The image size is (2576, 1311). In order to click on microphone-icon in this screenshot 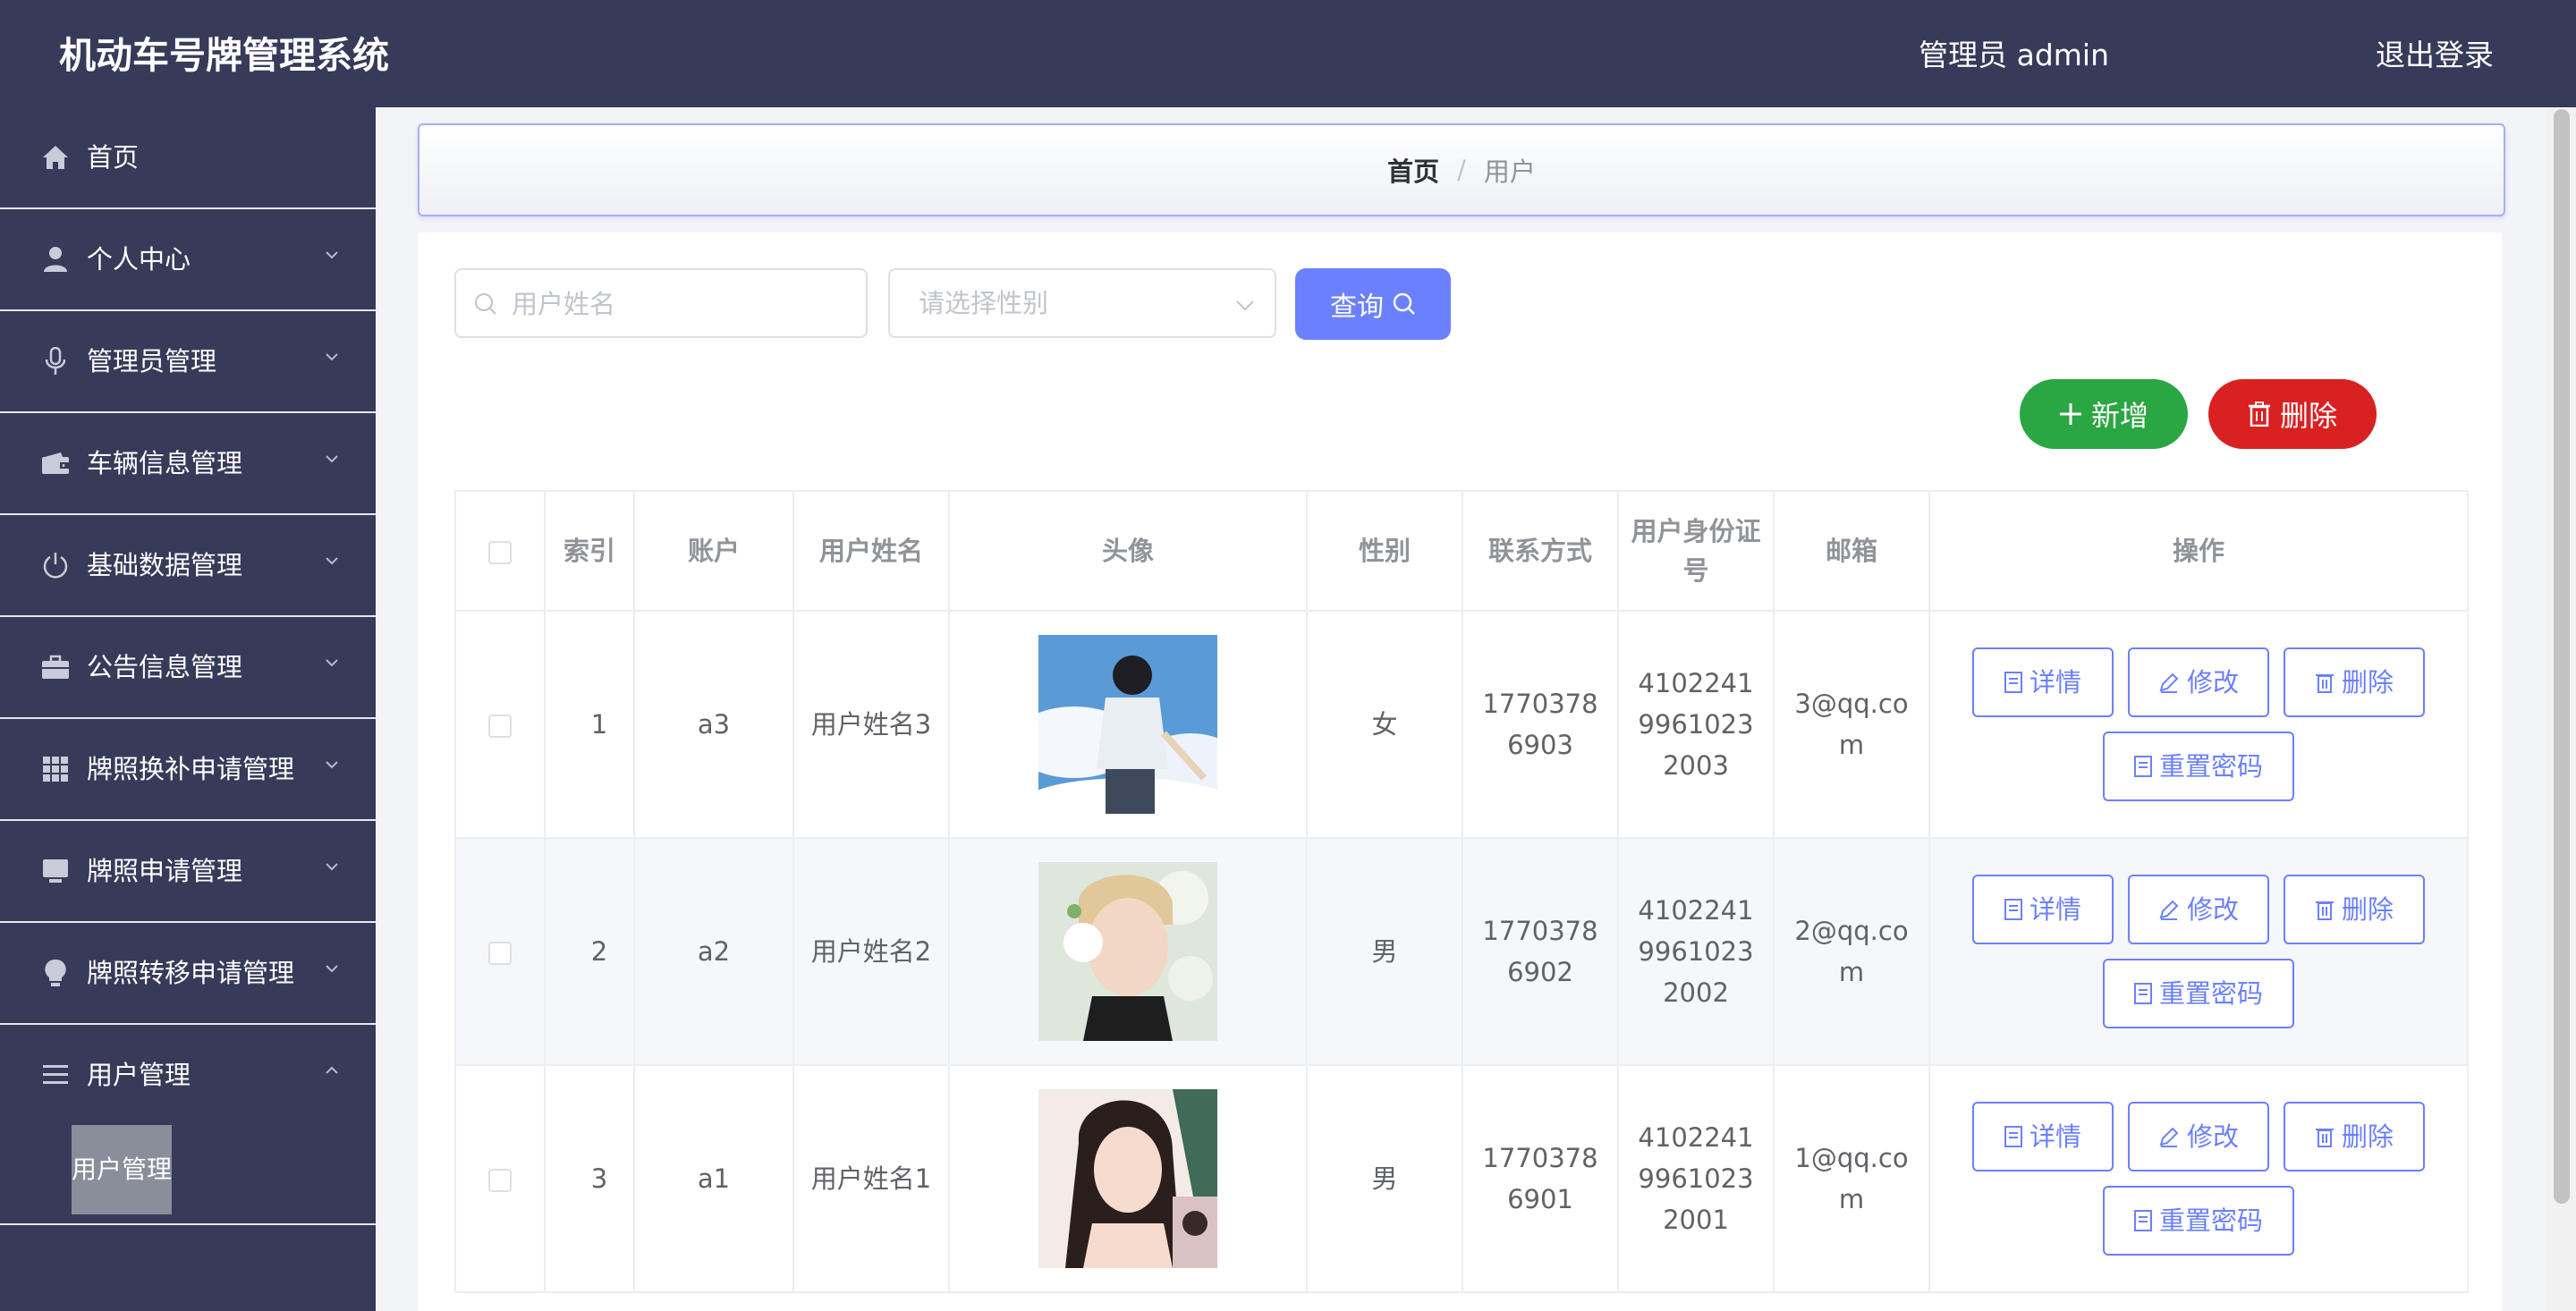, I will do `click(55, 361)`.